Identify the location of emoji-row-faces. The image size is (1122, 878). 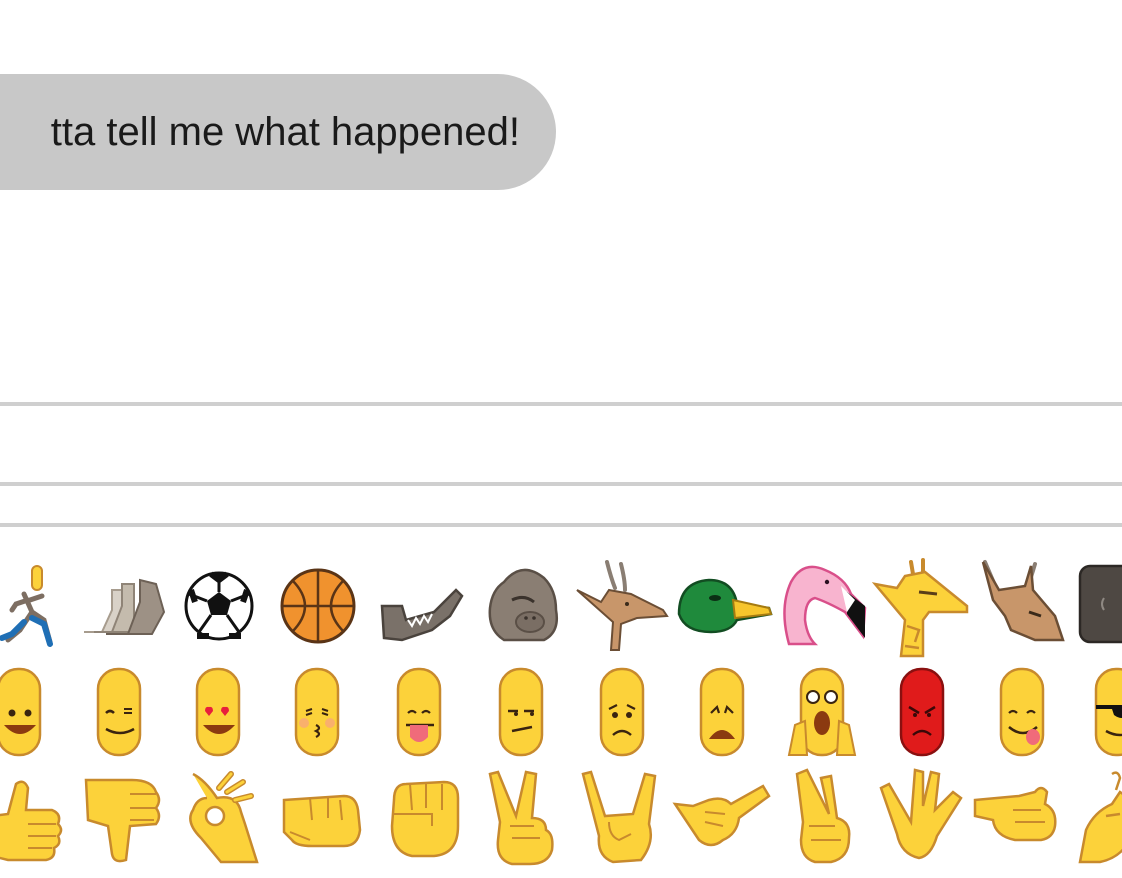
(561, 715).